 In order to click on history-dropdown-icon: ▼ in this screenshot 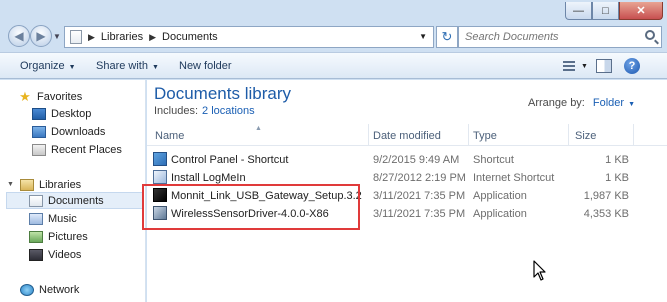, I will do `click(57, 36)`.